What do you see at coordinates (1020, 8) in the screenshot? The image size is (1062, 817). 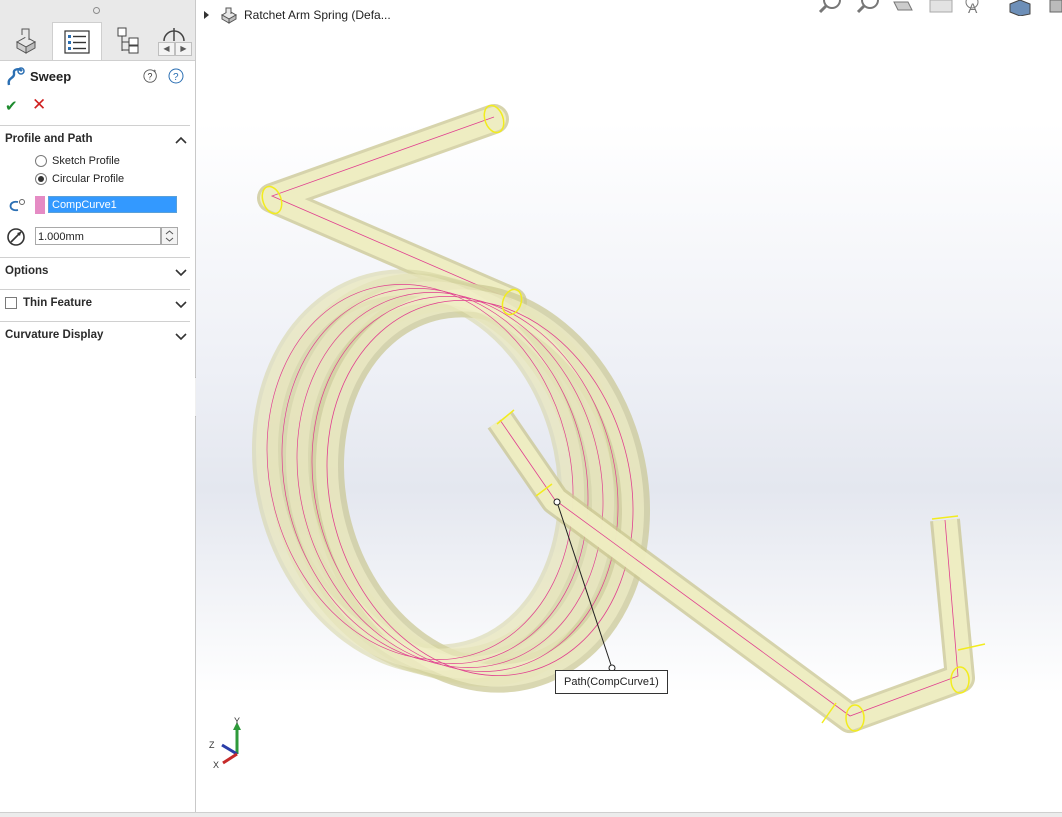 I see `display-style-icon` at bounding box center [1020, 8].